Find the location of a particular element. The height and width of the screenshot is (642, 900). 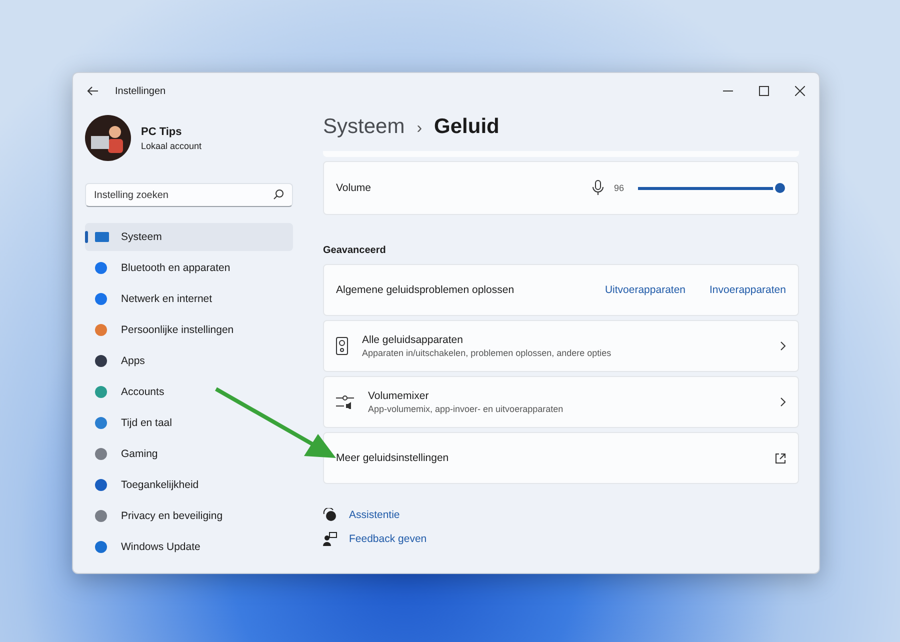

volume-reading: 96 is located at coordinates (619, 188).